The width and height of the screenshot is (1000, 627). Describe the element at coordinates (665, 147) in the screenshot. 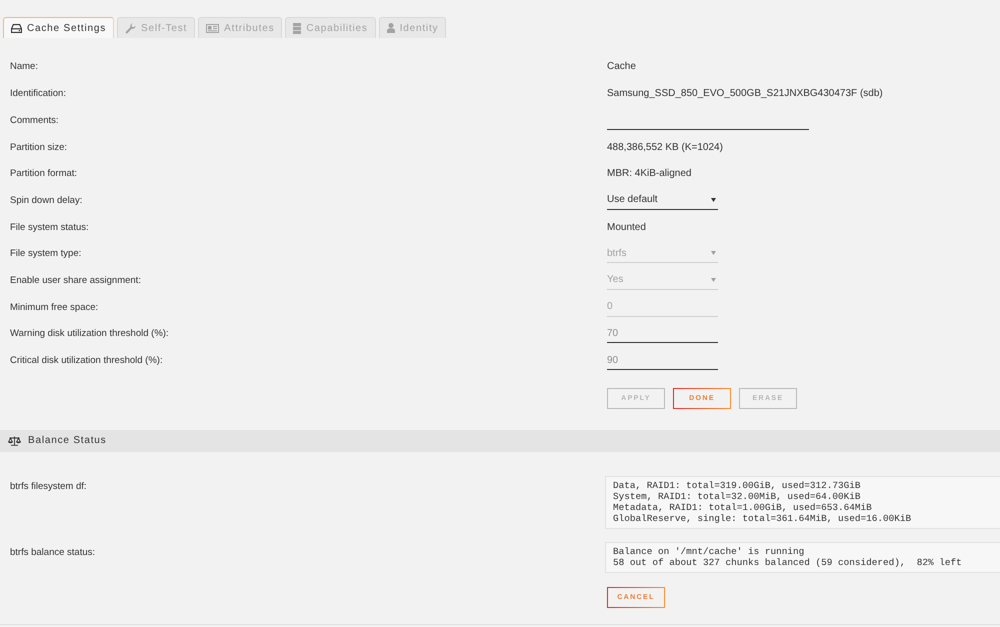

I see `field-value: 488,386,552 KB (K=1024)` at that location.